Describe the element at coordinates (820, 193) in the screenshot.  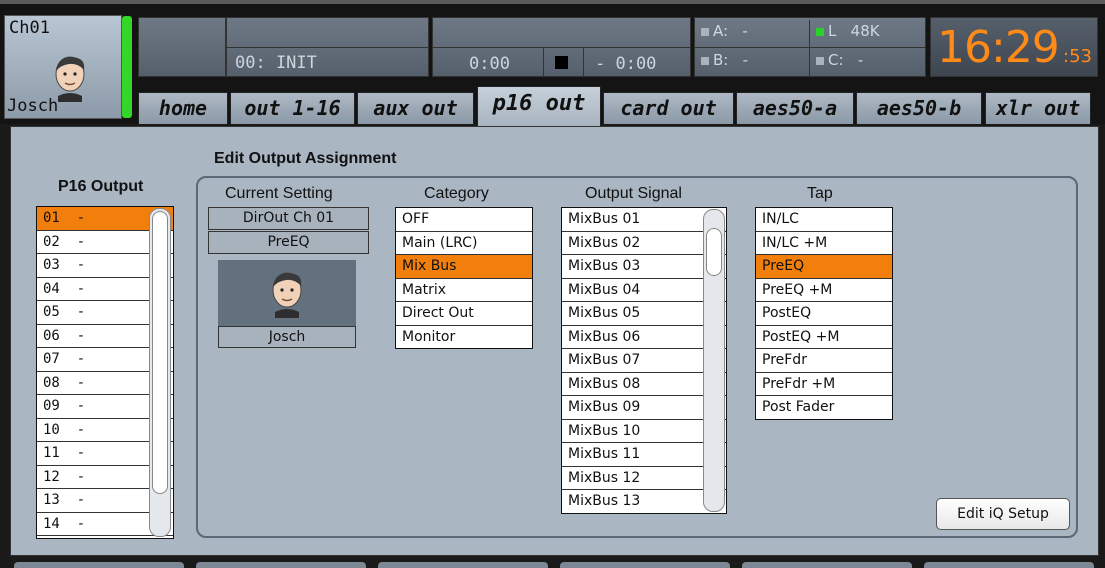
I see `tap-title: Tap` at that location.